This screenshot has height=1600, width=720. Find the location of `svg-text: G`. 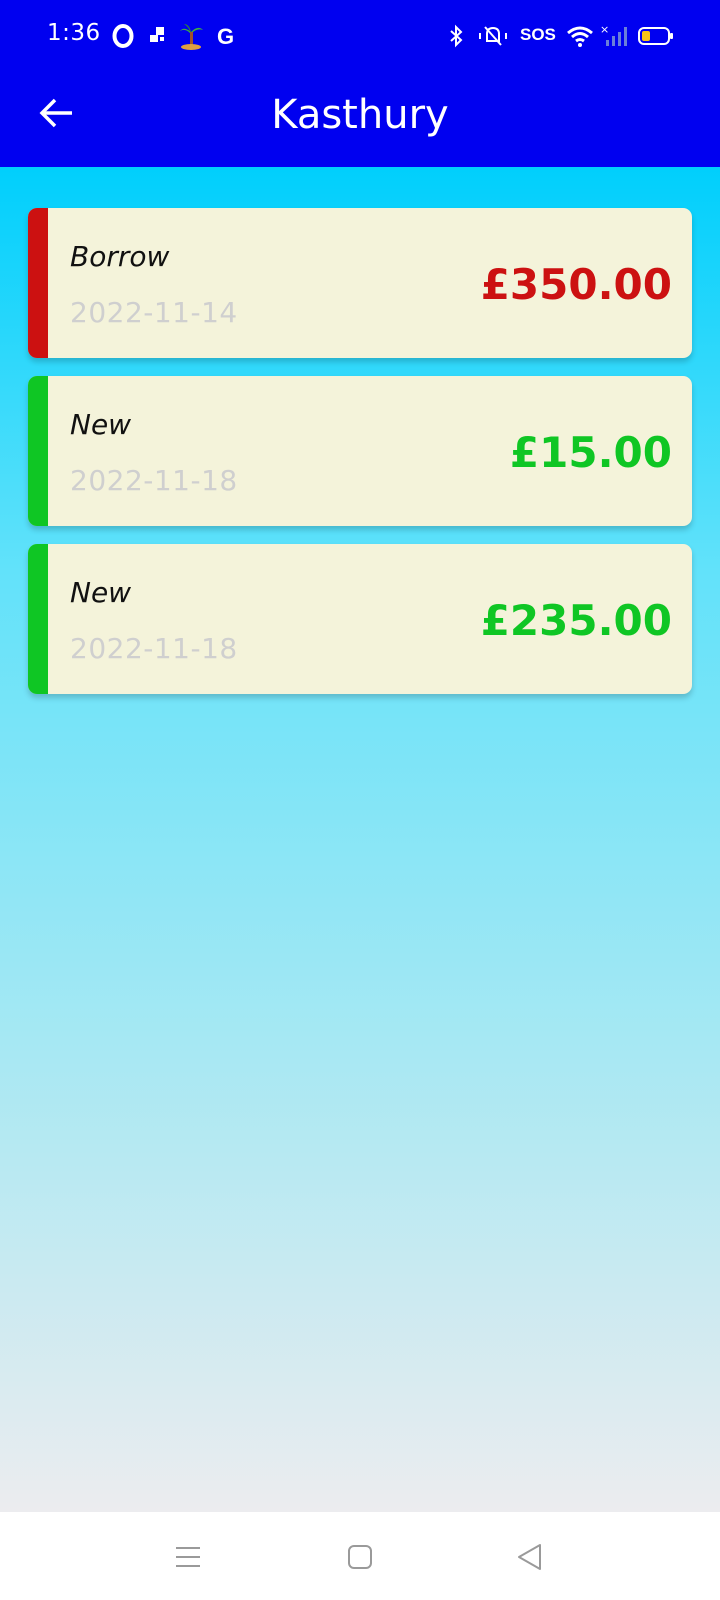

svg-text: G is located at coordinates (225, 36).